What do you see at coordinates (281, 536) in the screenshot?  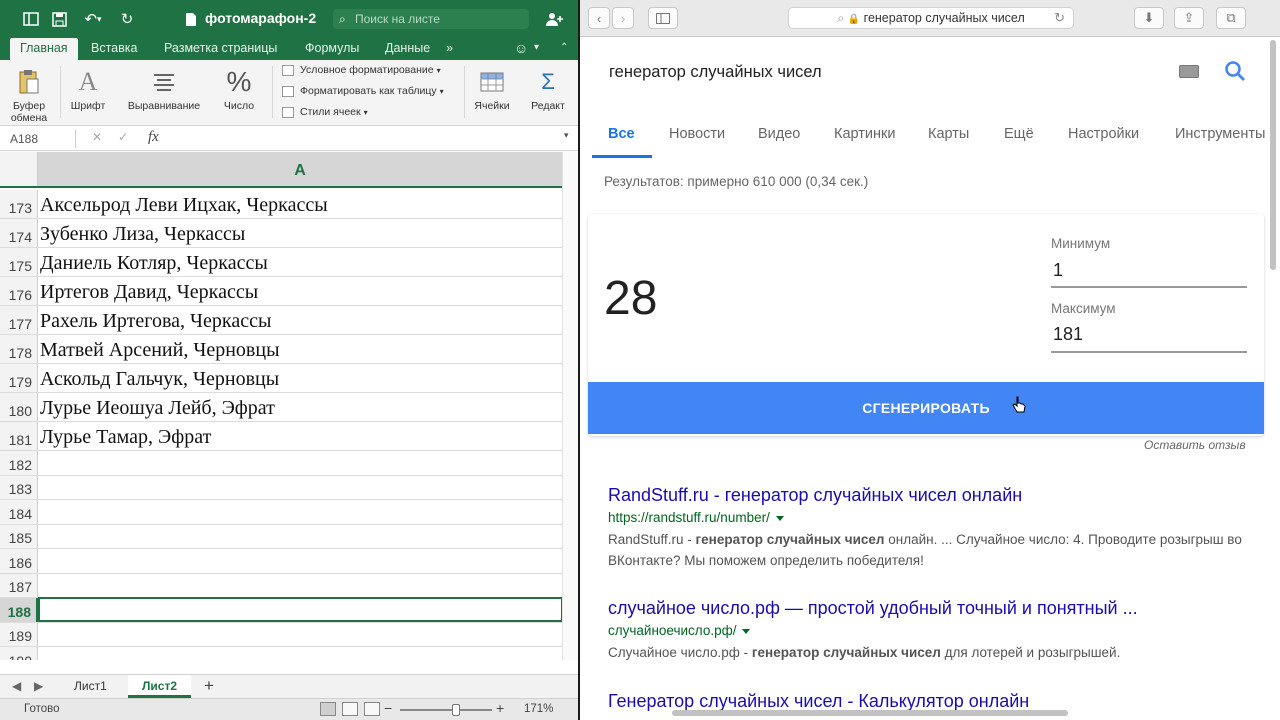 I see `table-row: 185` at bounding box center [281, 536].